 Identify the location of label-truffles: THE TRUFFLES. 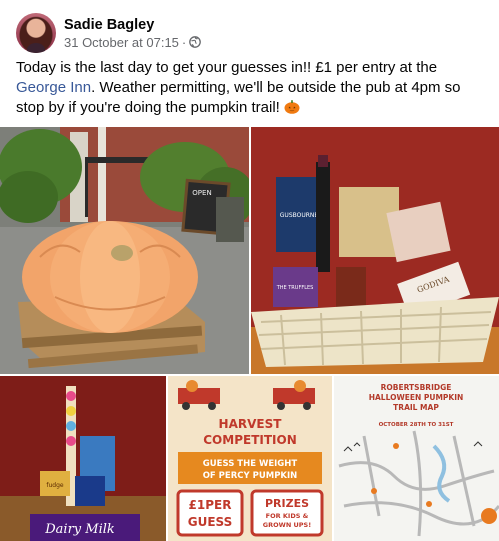
(295, 288).